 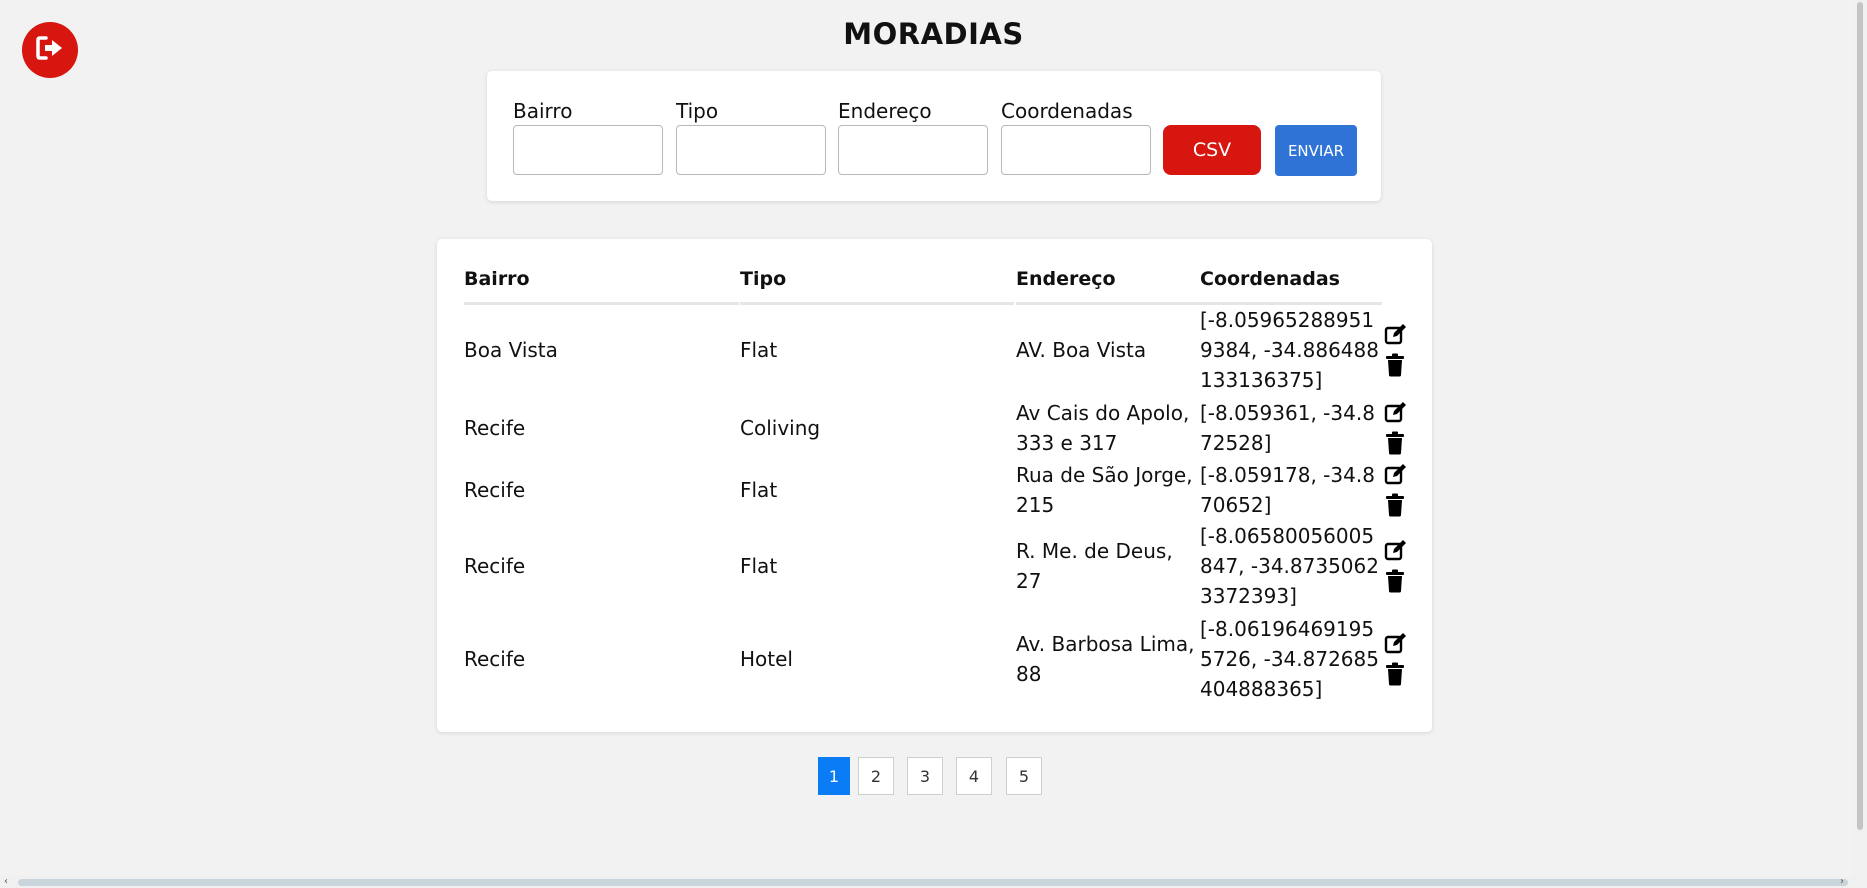 I want to click on cell-endereco: AV. Boa Vista, so click(x=1107, y=350).